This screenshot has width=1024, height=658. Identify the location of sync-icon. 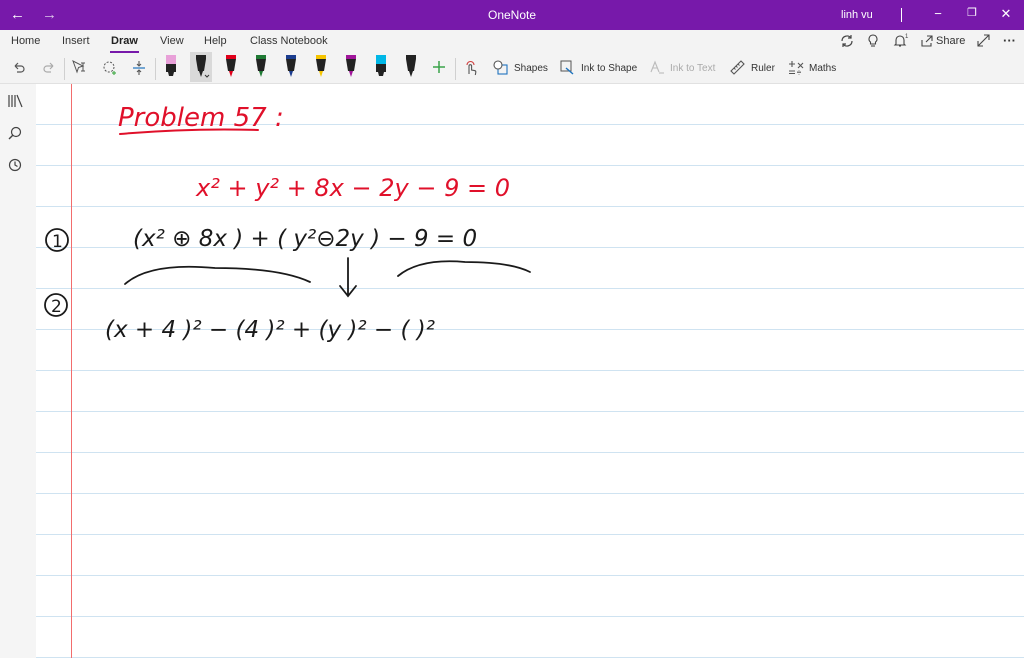
(847, 41).